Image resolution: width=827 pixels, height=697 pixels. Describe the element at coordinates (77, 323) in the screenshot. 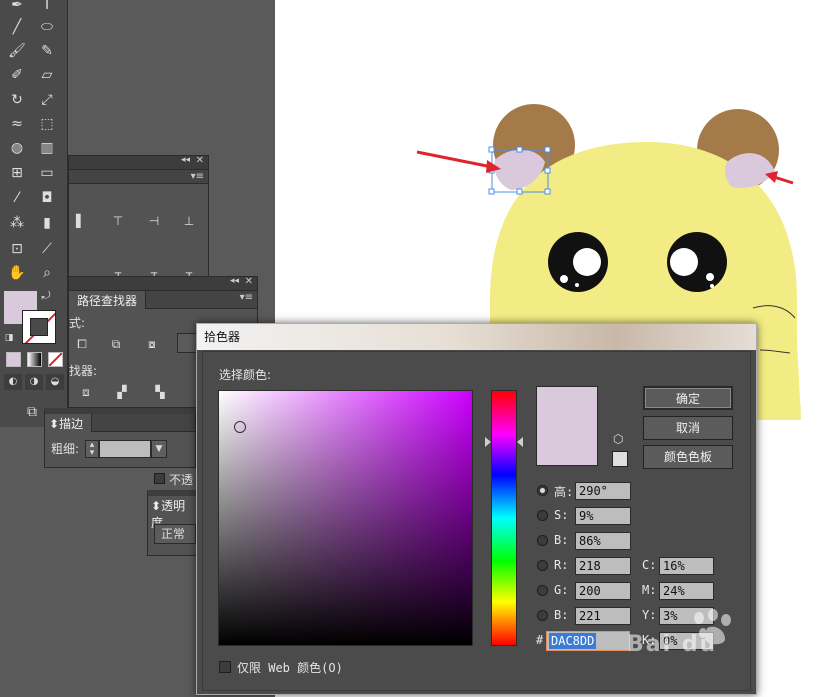

I see `shape-modes-label: 式:` at that location.